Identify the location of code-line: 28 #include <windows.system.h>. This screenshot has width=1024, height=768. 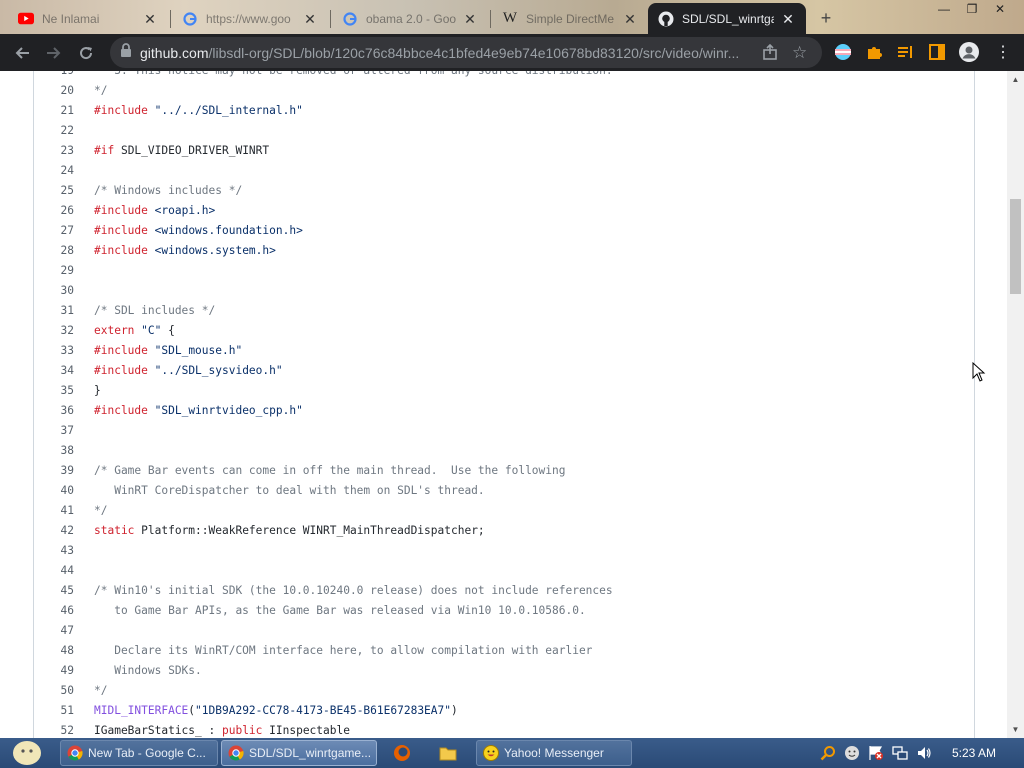
(504, 251).